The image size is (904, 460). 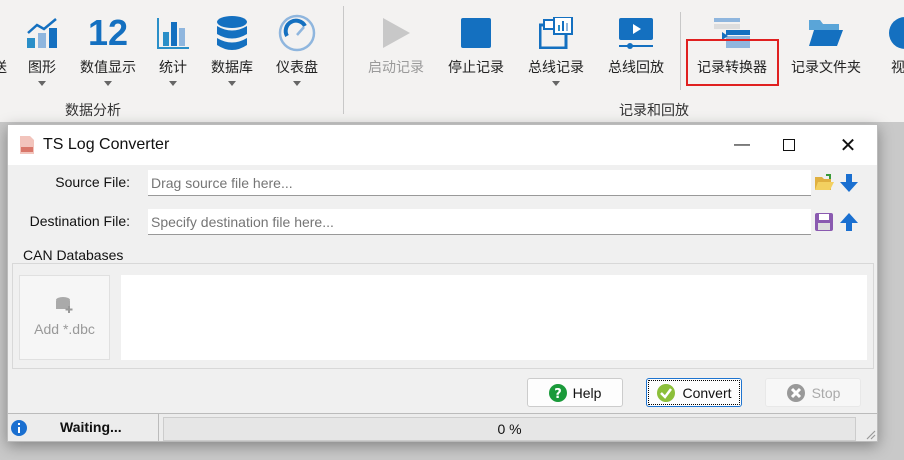 What do you see at coordinates (826, 33) in the screenshot?
I see `folder-icon` at bounding box center [826, 33].